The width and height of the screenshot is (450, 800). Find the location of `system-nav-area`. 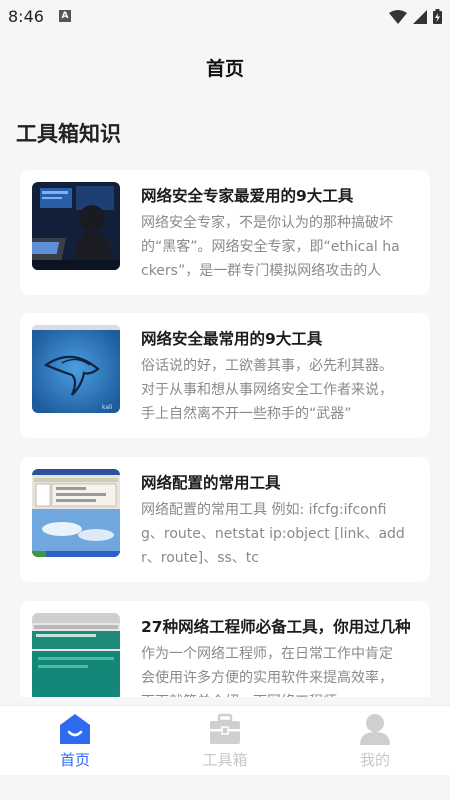

system-nav-area is located at coordinates (225, 787).